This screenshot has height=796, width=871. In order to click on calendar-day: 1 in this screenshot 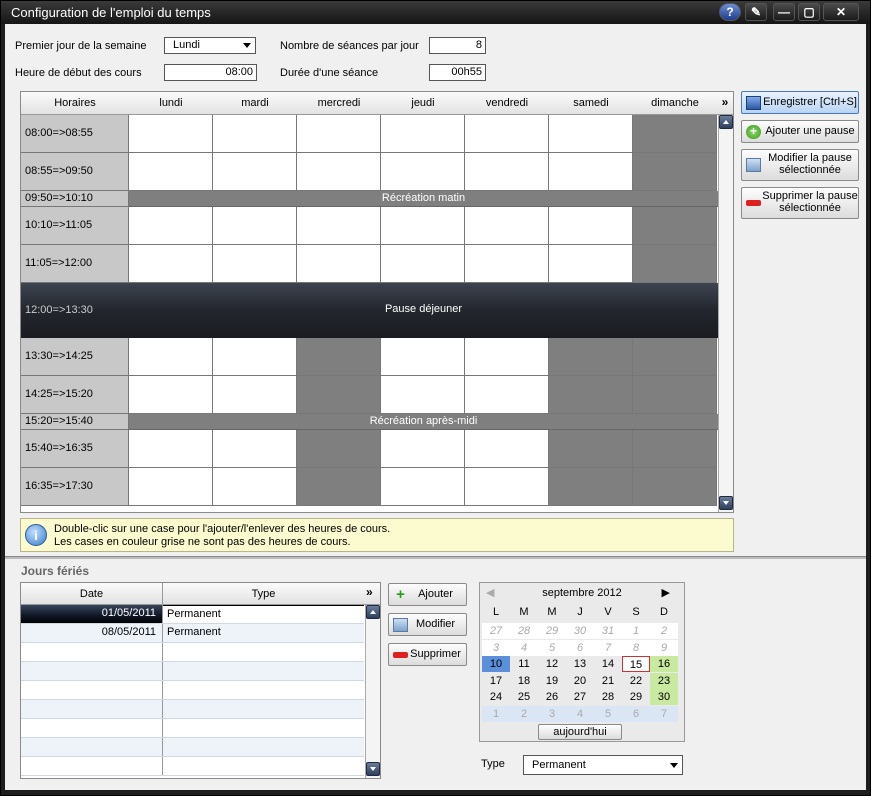, I will do `click(496, 713)`.